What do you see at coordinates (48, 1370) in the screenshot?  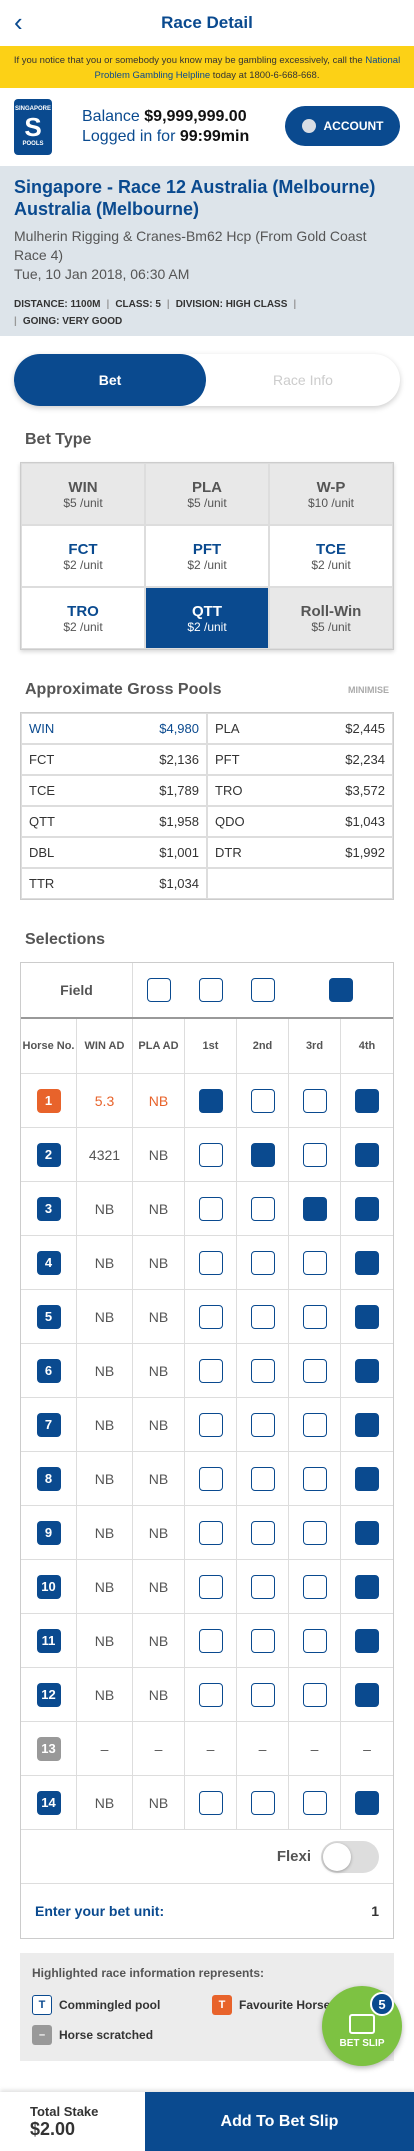 I see `horse-number: 6` at bounding box center [48, 1370].